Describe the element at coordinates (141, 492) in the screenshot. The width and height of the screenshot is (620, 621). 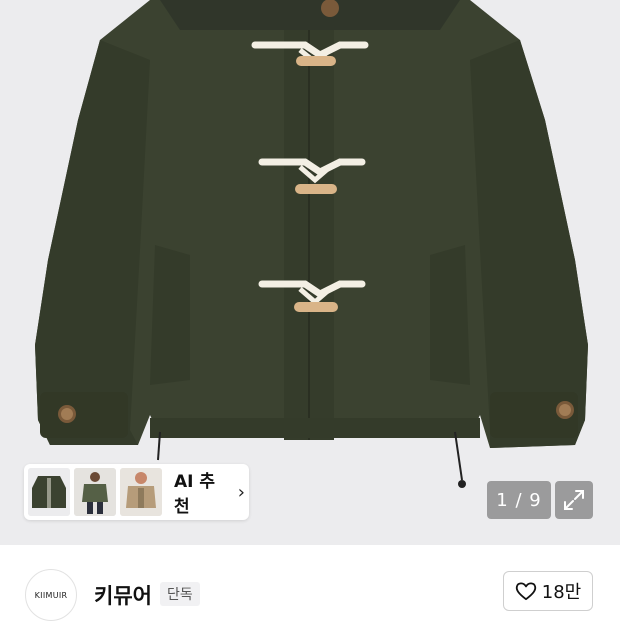
I see `ai-thumb-model-beige` at that location.